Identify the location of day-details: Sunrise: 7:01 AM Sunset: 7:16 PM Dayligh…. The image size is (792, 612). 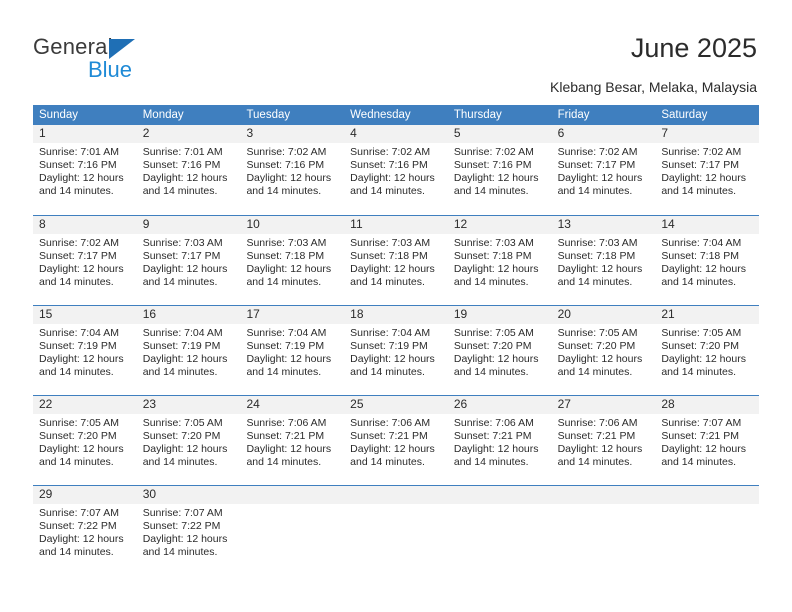
(86, 172).